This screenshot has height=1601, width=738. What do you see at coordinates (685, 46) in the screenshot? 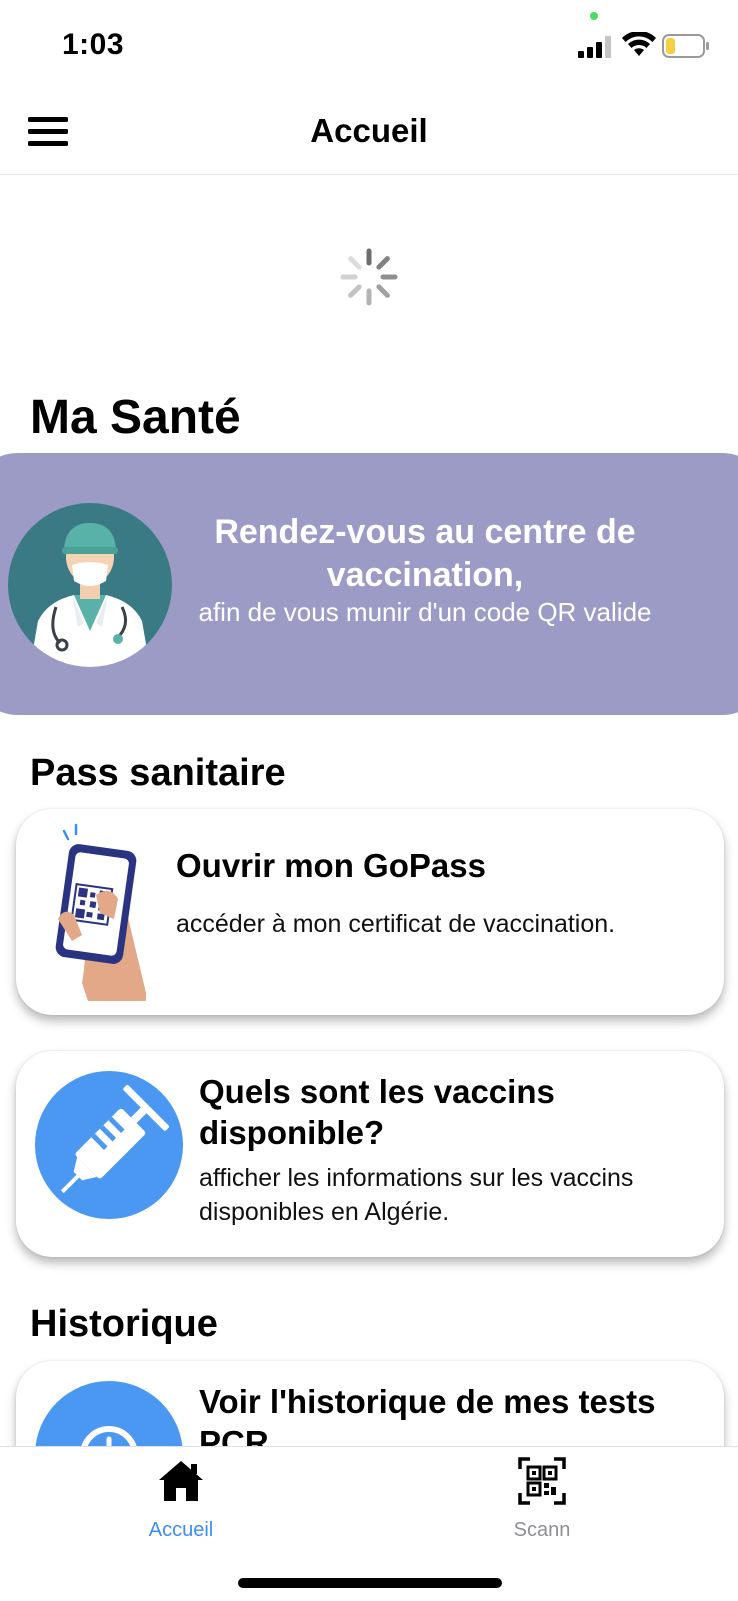
I see `battery-icon` at bounding box center [685, 46].